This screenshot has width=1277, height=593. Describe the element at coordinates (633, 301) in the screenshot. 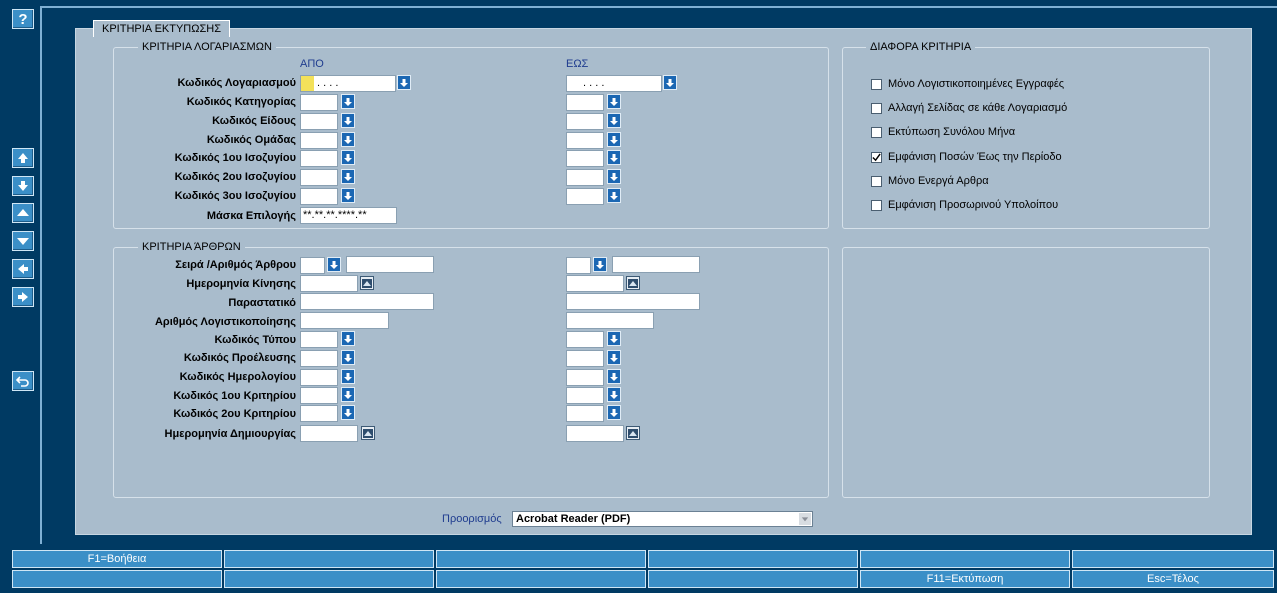

I see `document-to-input` at that location.